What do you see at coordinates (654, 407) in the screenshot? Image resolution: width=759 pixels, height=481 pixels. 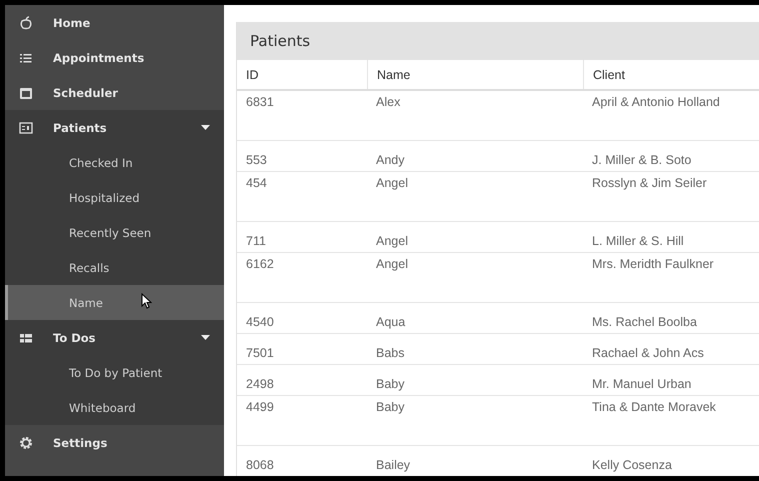 I see `table-cell-text: Tina & Dante Moravek` at bounding box center [654, 407].